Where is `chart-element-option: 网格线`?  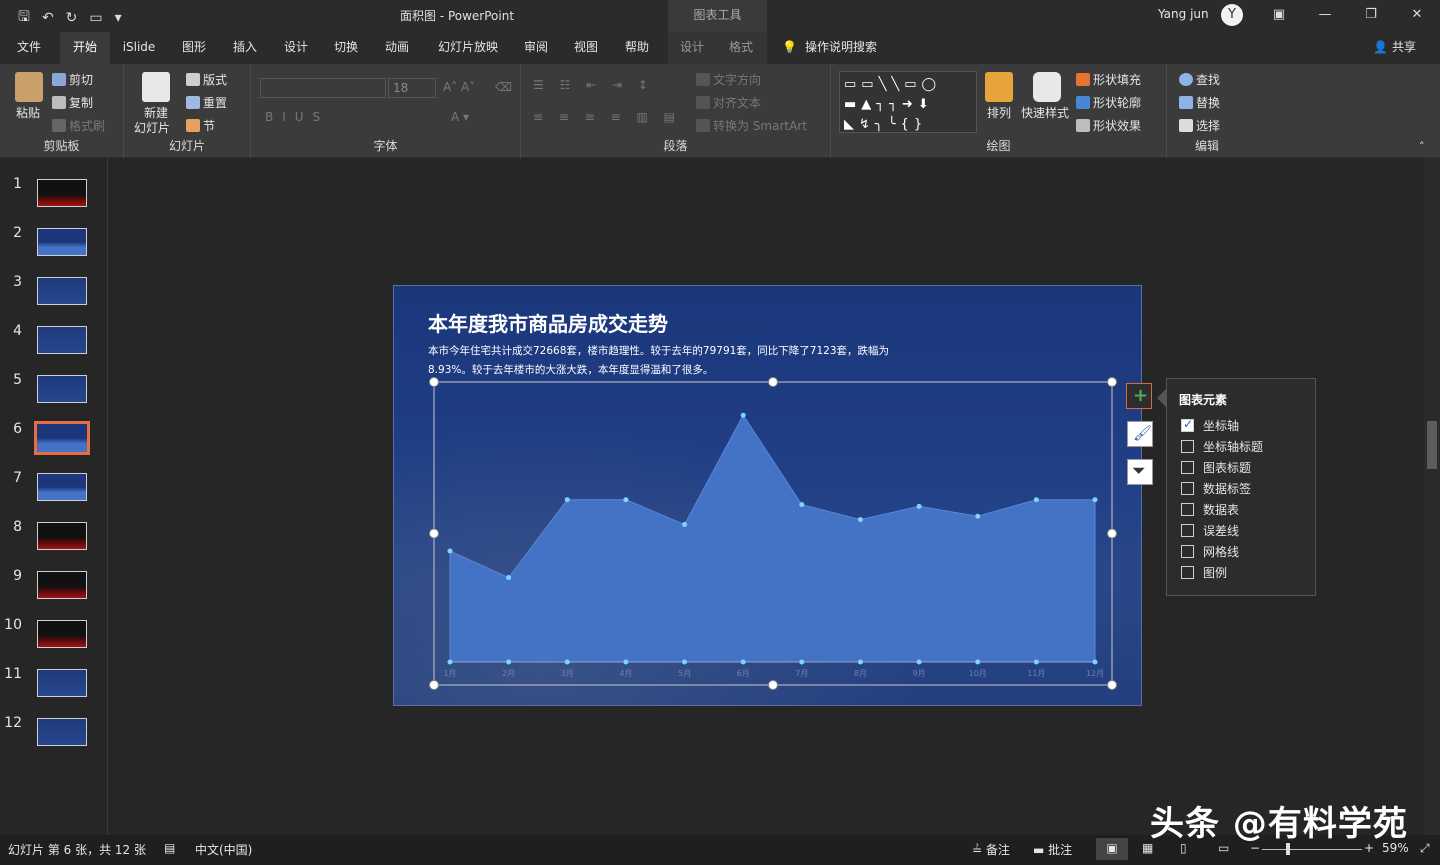
chart-element-option: 网格线 is located at coordinates (1210, 551).